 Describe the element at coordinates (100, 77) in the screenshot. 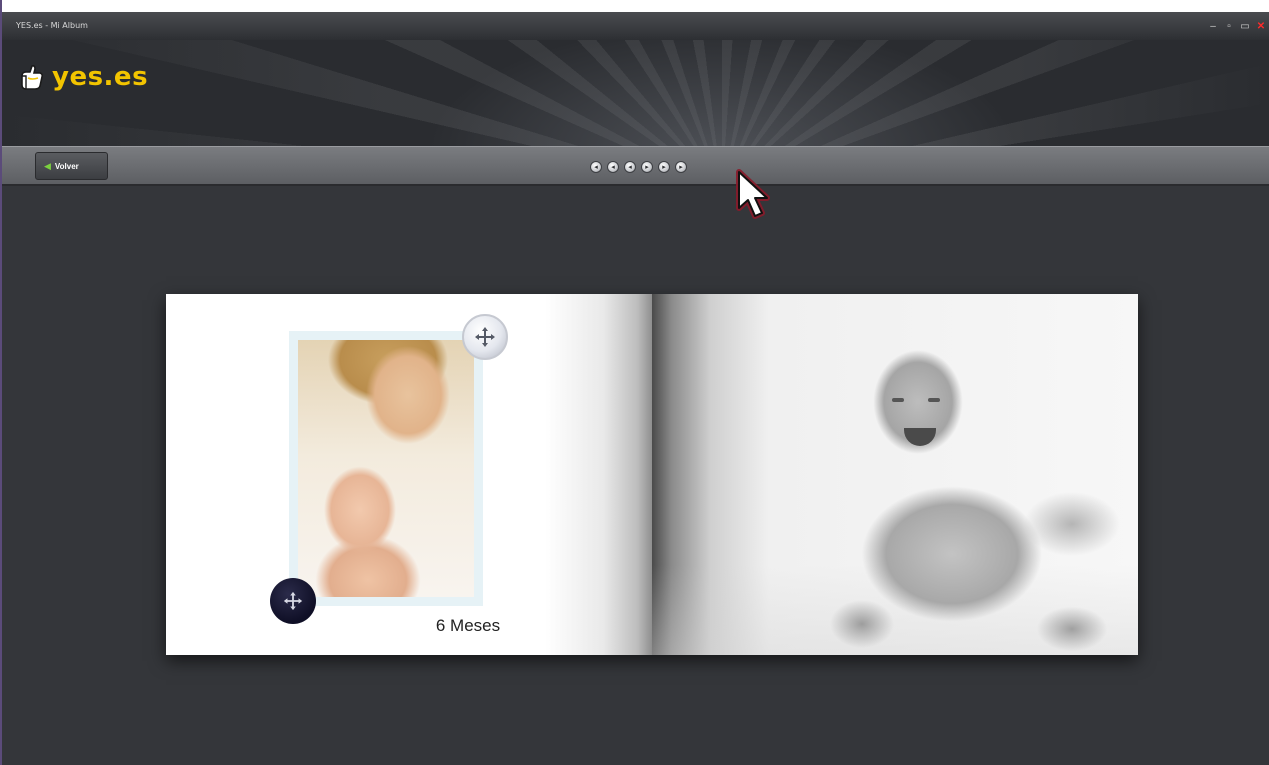

I see `logo-text: yes.es` at that location.